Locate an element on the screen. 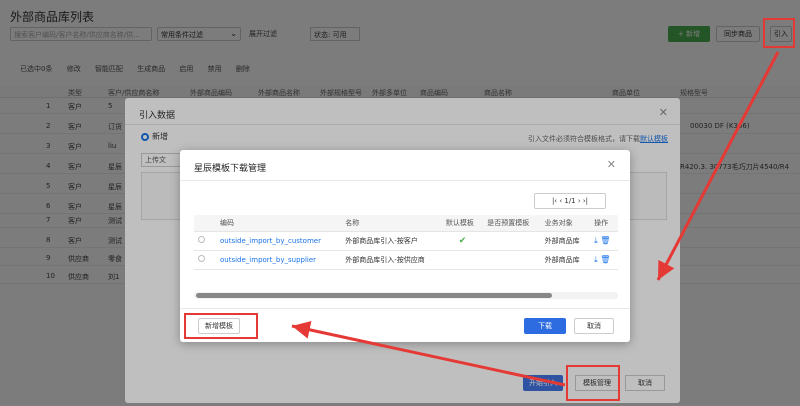 The image size is (800, 406). arrow-to-new-template is located at coordinates (428, 354).